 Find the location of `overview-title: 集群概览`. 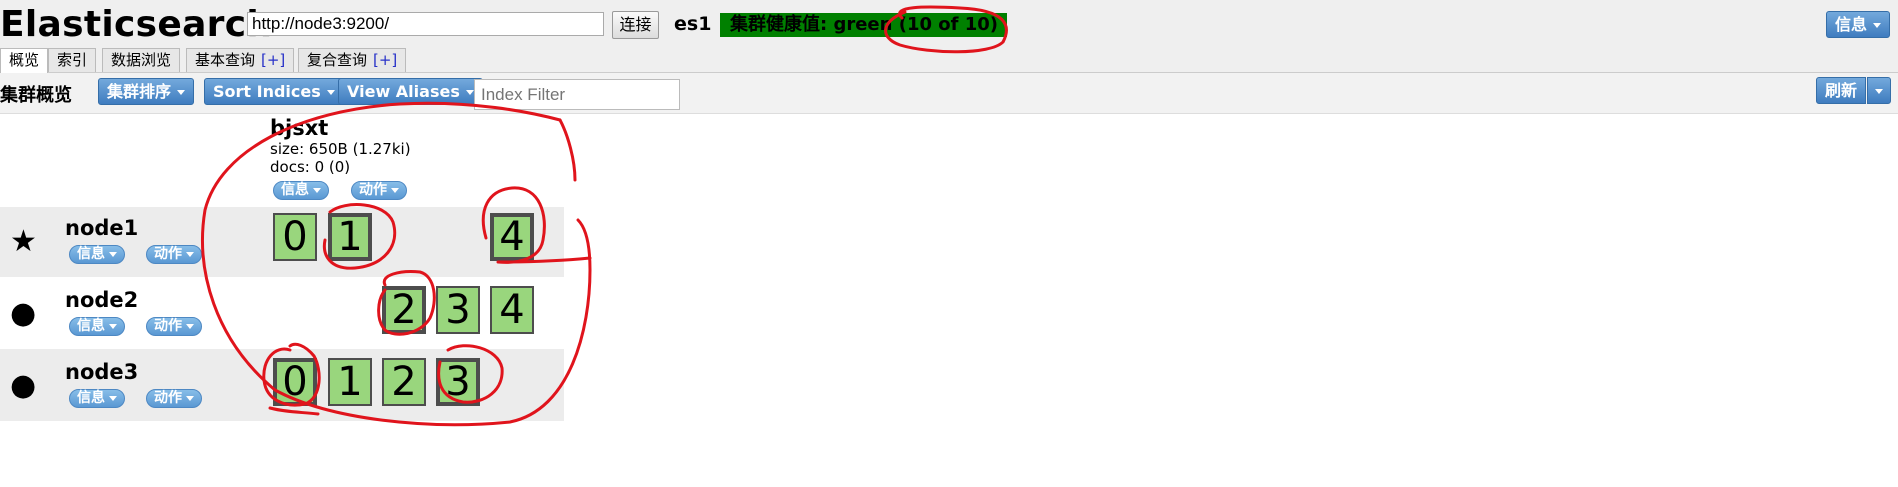

overview-title: 集群概览 is located at coordinates (36, 95).